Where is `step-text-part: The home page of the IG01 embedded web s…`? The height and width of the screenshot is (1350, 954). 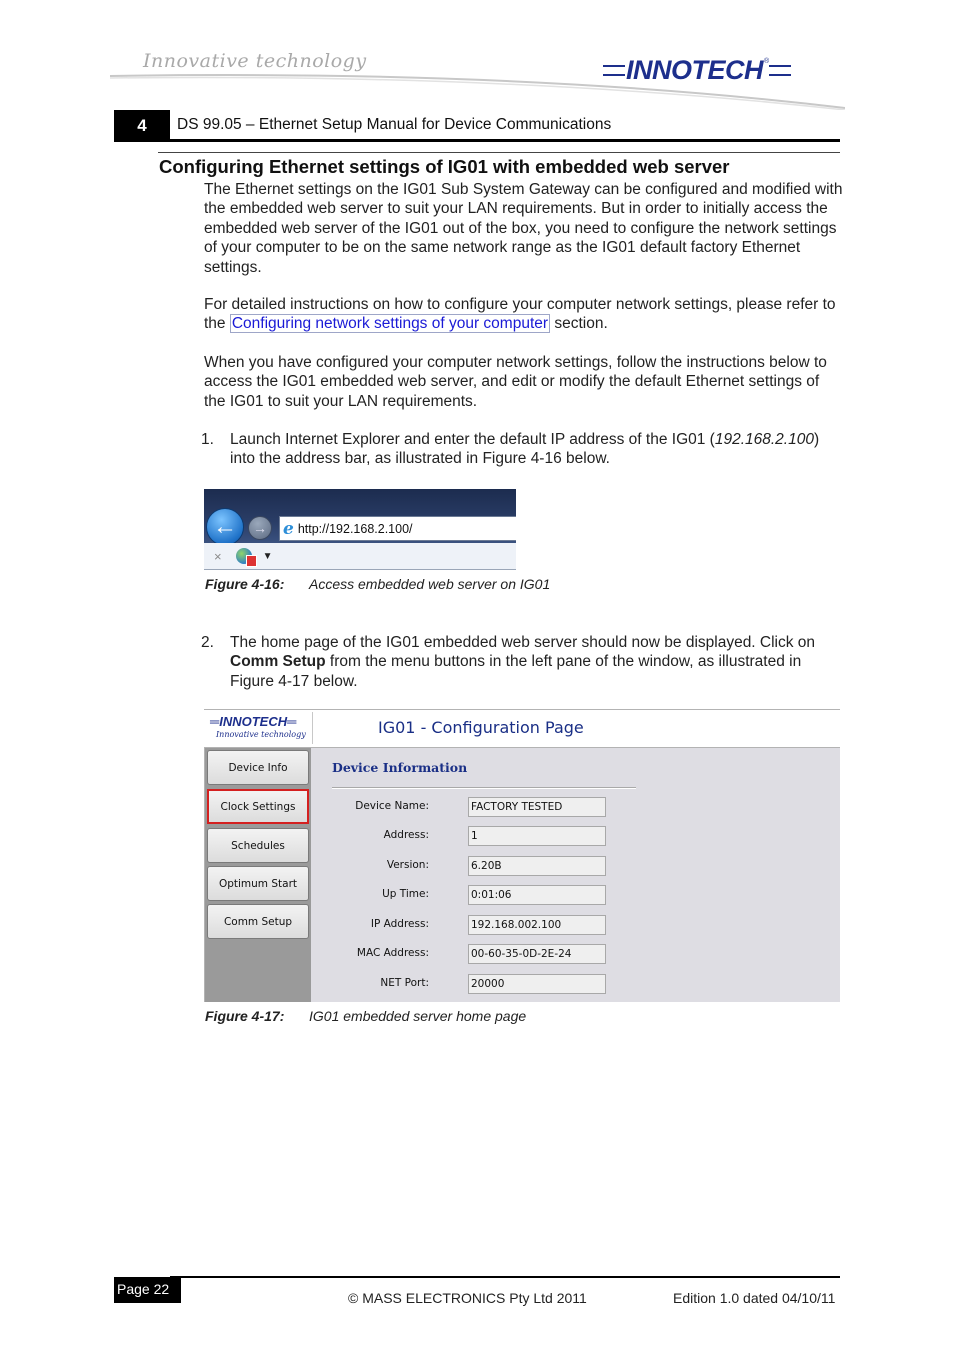 step-text-part: The home page of the IG01 embedded web s… is located at coordinates (523, 642).